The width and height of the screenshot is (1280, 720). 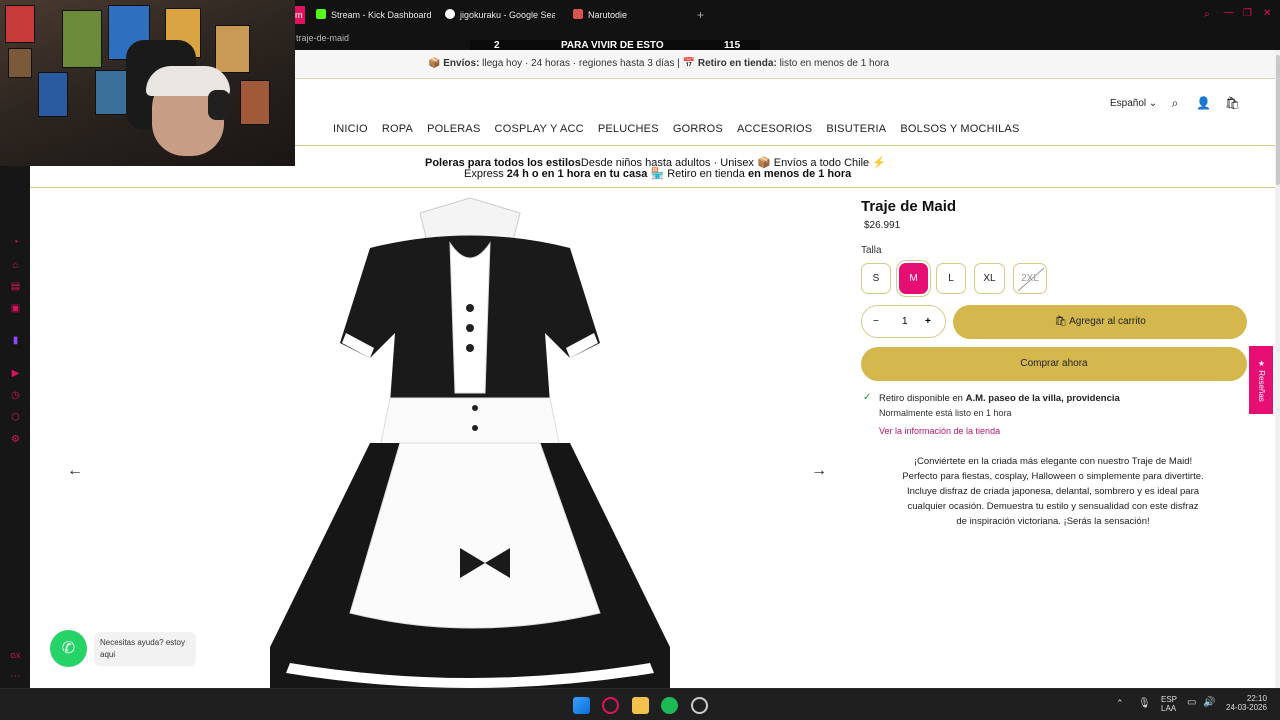 I want to click on product-title: Traje de Maid, so click(x=909, y=206).